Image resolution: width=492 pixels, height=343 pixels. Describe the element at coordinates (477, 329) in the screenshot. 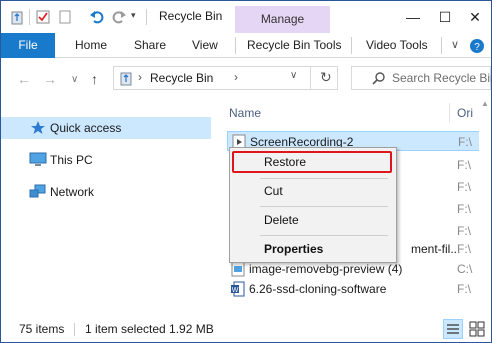

I see `large-icons-view-icon` at that location.